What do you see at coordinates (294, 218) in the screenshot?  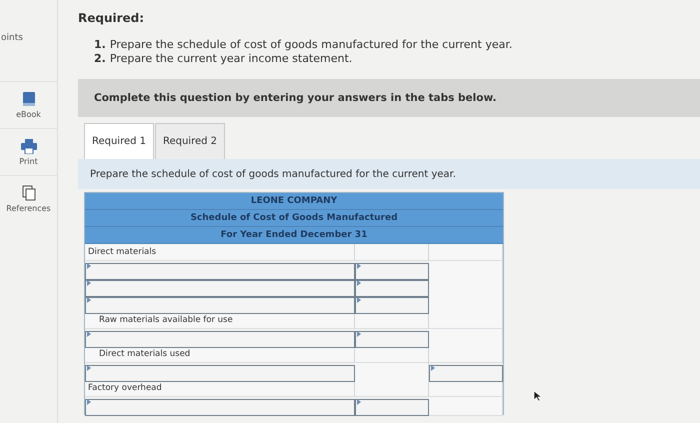 I see `table-title: Schedule of Cost of Goods Manufactured` at bounding box center [294, 218].